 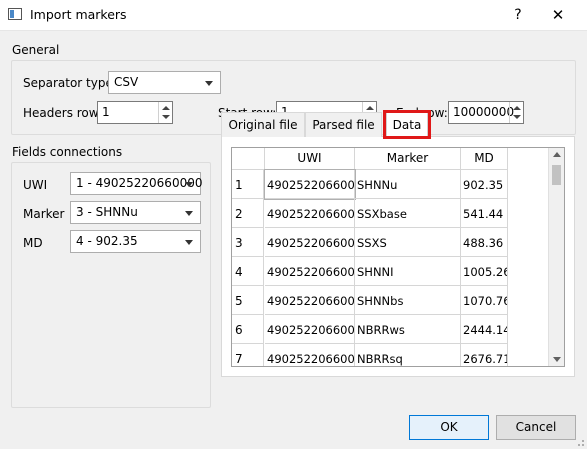 I want to click on row-header: 2, so click(x=248, y=213).